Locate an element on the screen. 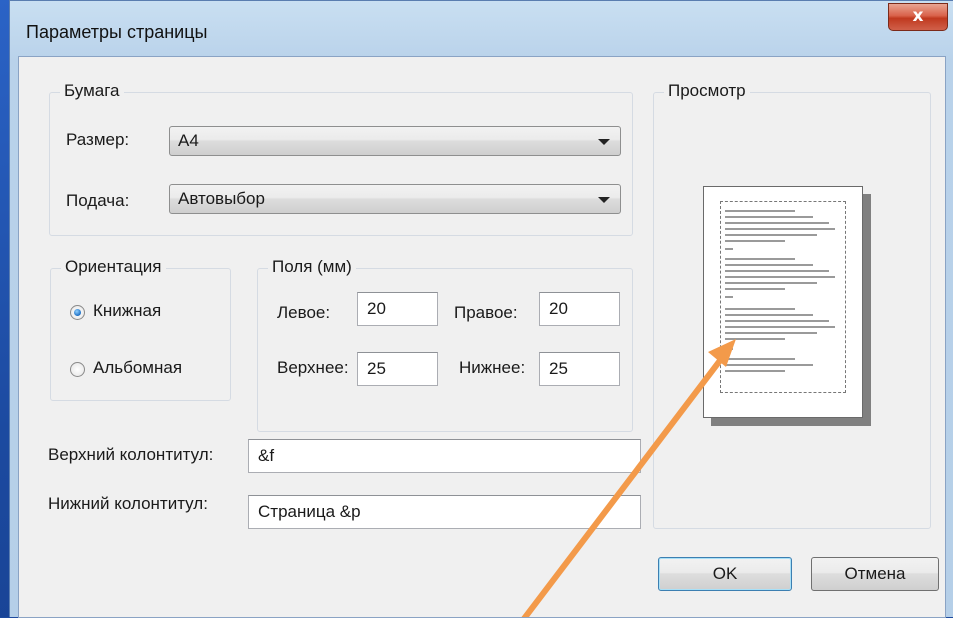  right-margin-value: 20 is located at coordinates (558, 308).